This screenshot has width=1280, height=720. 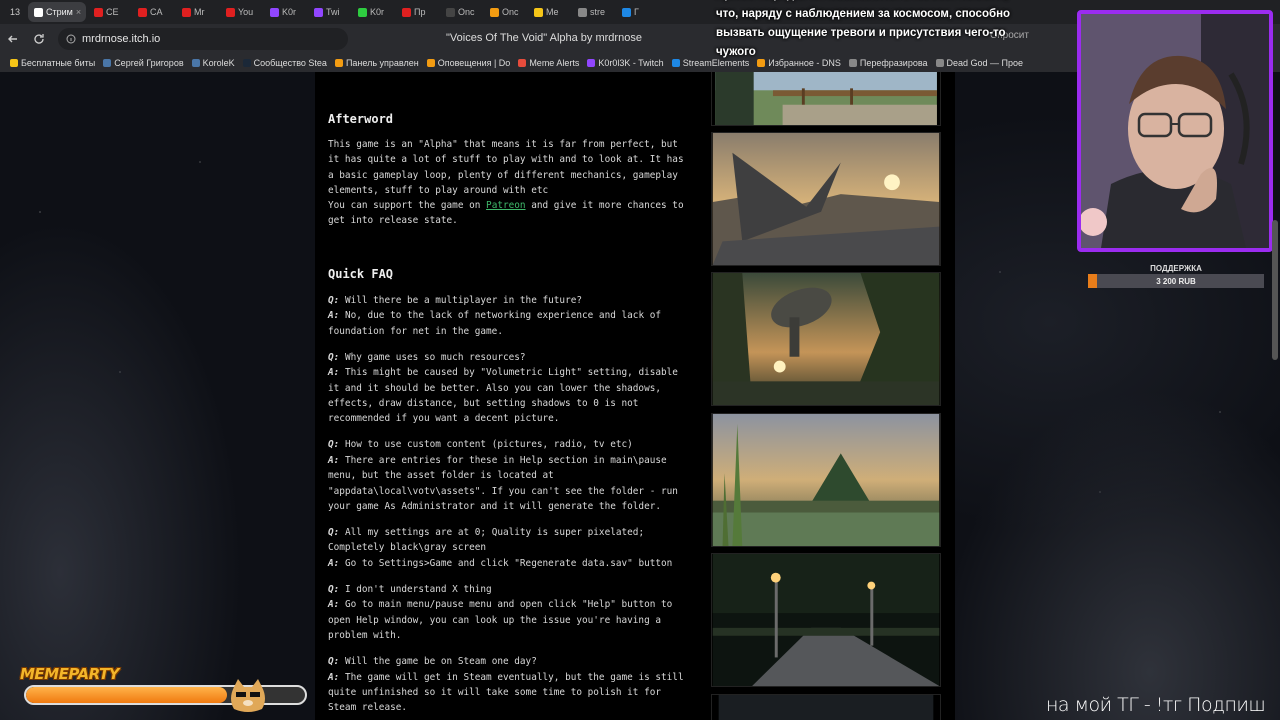 What do you see at coordinates (1156, 705) in the screenshot?
I see `marquee-text: на мой ТГ - !тг Подпиш` at bounding box center [1156, 705].